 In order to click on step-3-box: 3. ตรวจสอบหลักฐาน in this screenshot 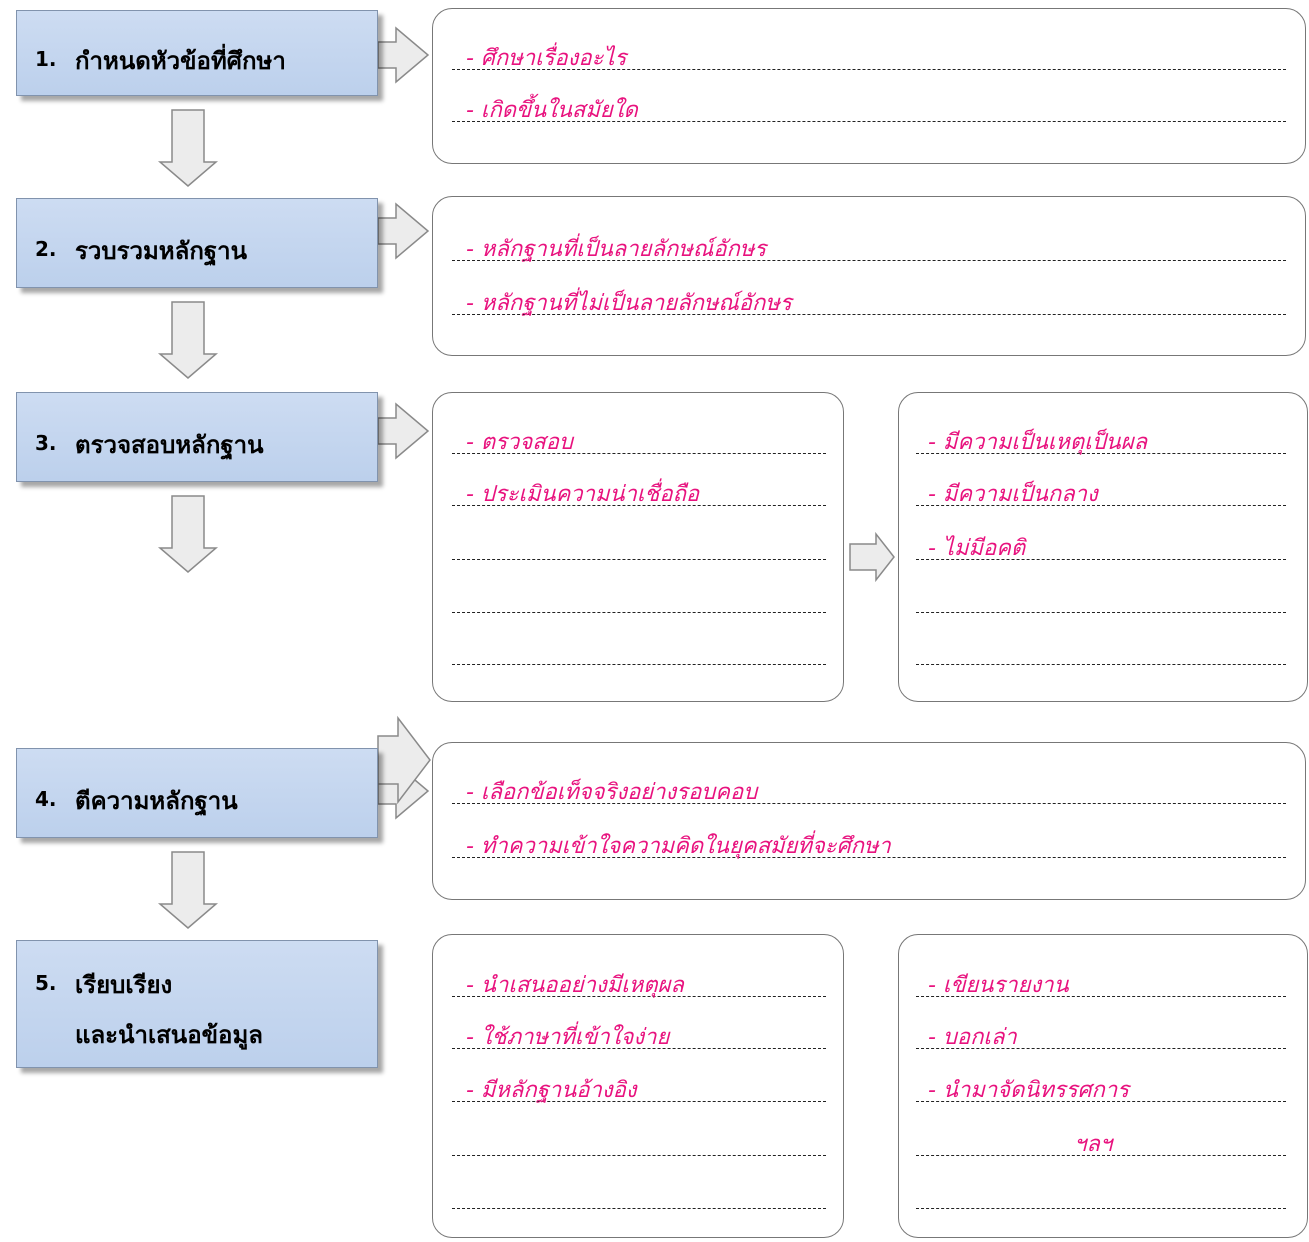, I will do `click(197, 437)`.